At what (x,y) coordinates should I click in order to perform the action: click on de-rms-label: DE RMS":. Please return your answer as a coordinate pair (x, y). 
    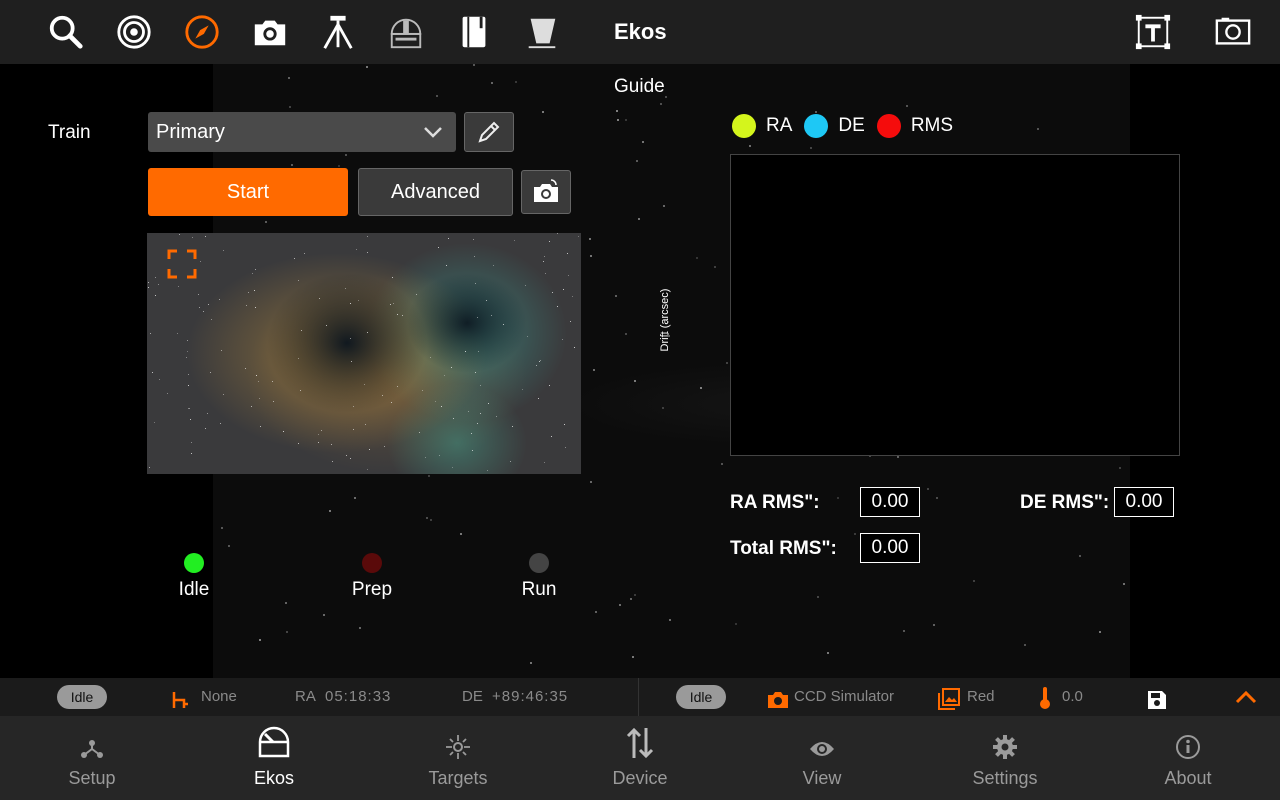
    Looking at the image, I should click on (1065, 502).